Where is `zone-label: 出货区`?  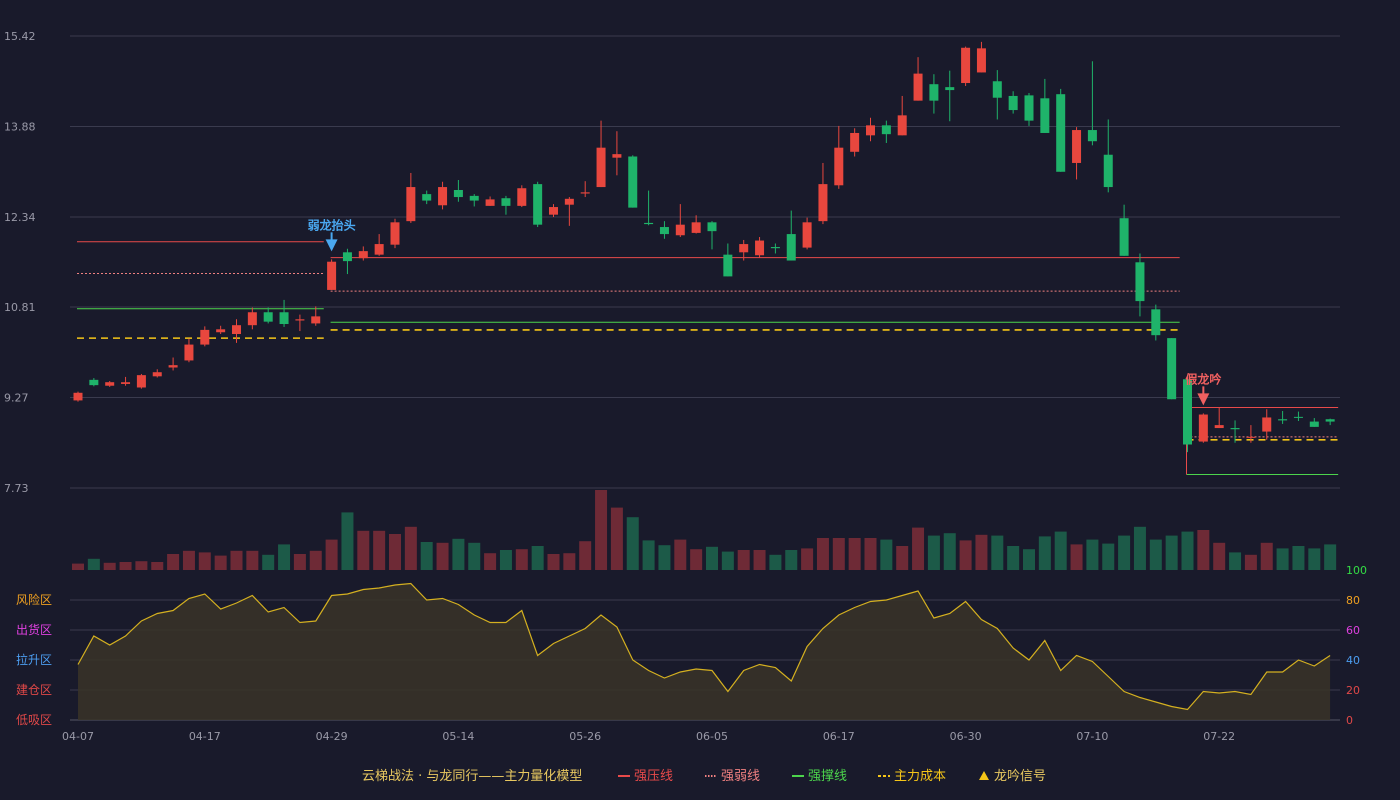
zone-label: 出货区 is located at coordinates (34, 629).